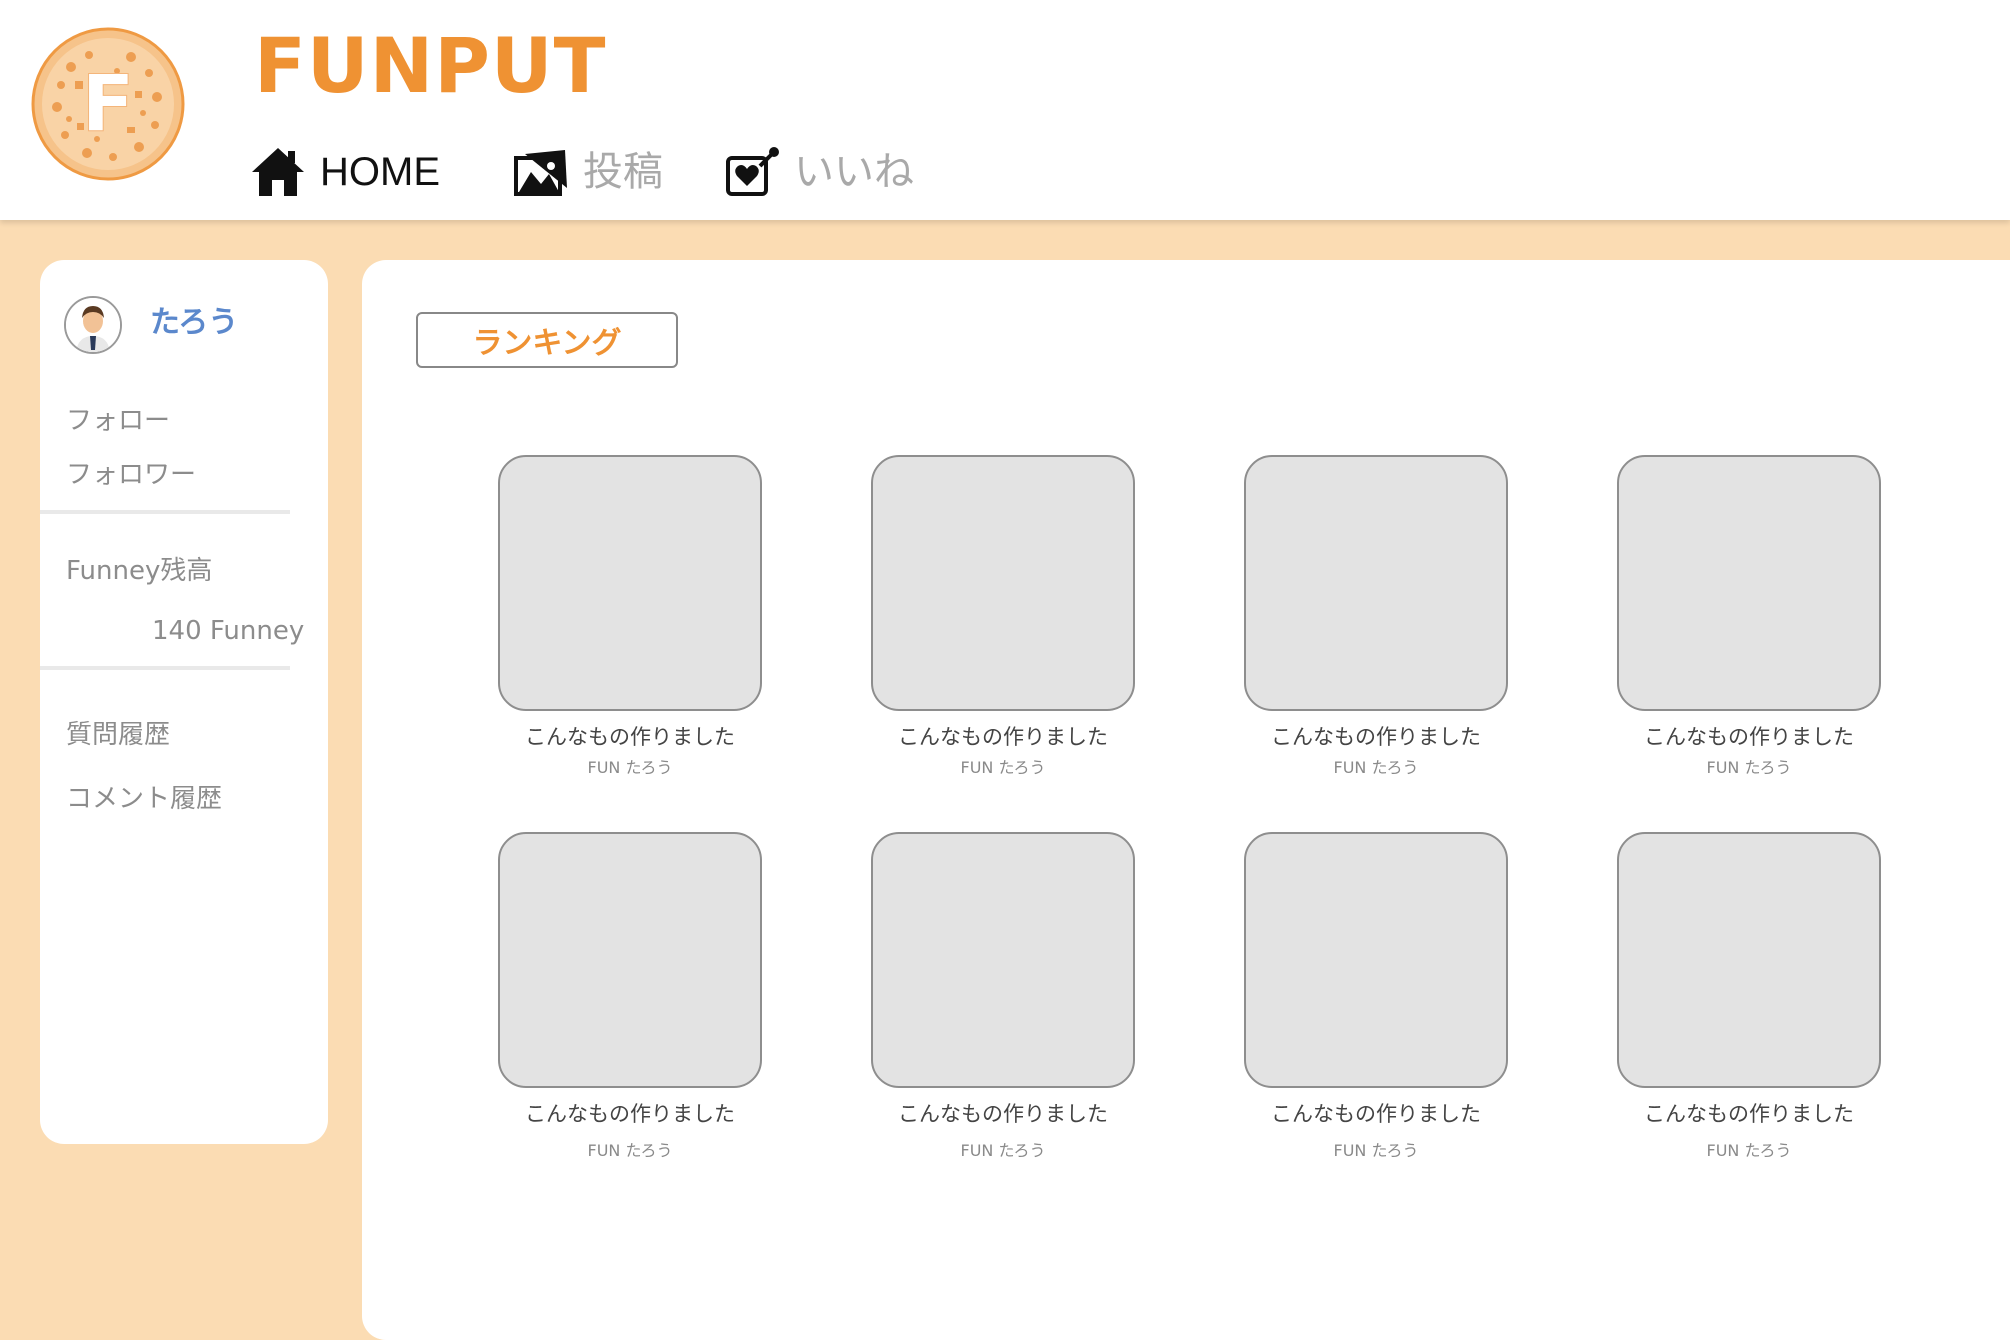 Image resolution: width=2010 pixels, height=1340 pixels. I want to click on question-history-link: 質問履歴, so click(118, 735).